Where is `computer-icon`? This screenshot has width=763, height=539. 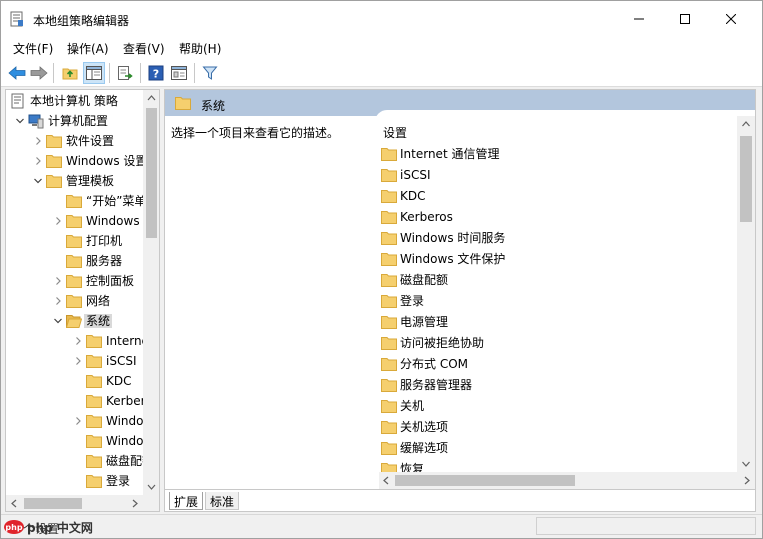 computer-icon is located at coordinates (36, 121).